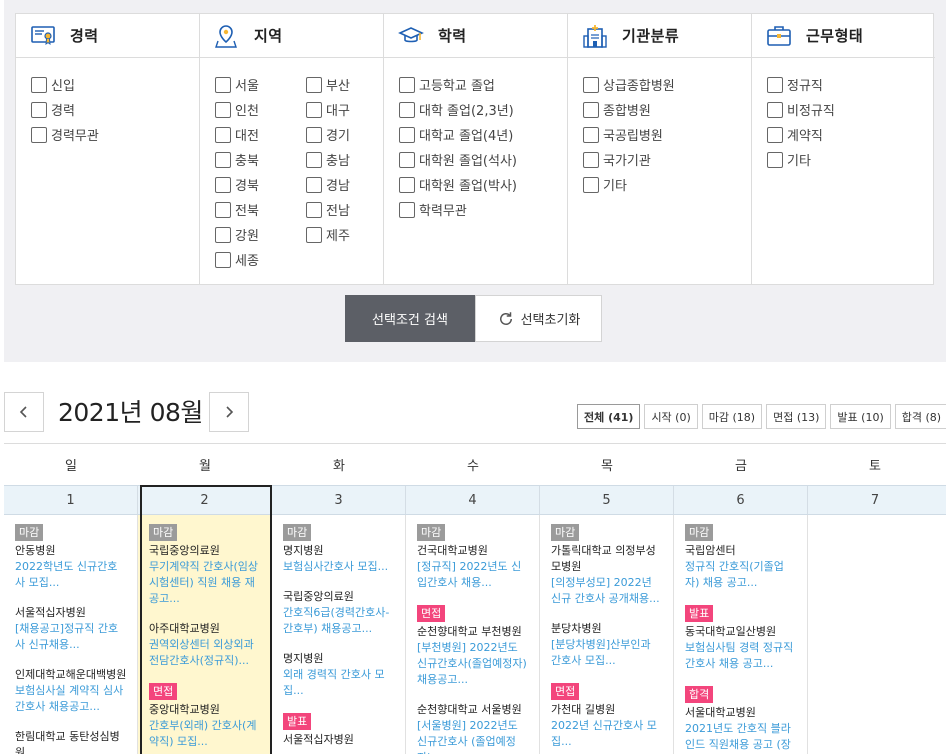  What do you see at coordinates (229, 412) in the screenshot?
I see `next-month-button` at bounding box center [229, 412].